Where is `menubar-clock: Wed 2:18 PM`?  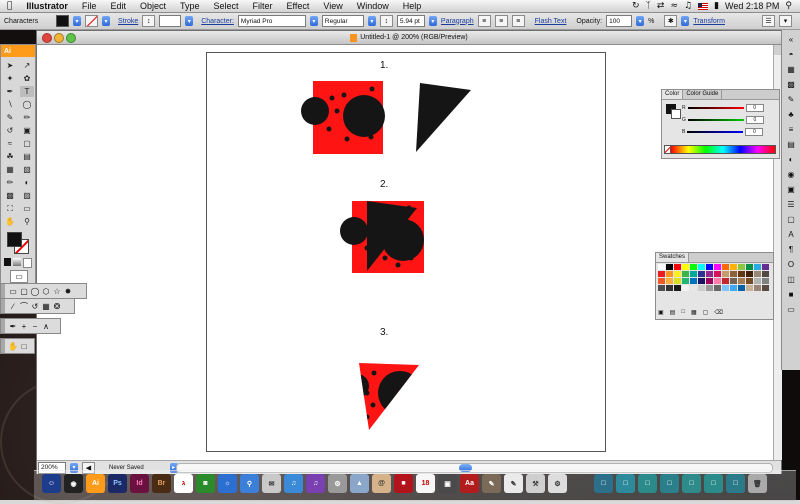
menubar-clock: Wed 2:18 PM is located at coordinates (752, 6).